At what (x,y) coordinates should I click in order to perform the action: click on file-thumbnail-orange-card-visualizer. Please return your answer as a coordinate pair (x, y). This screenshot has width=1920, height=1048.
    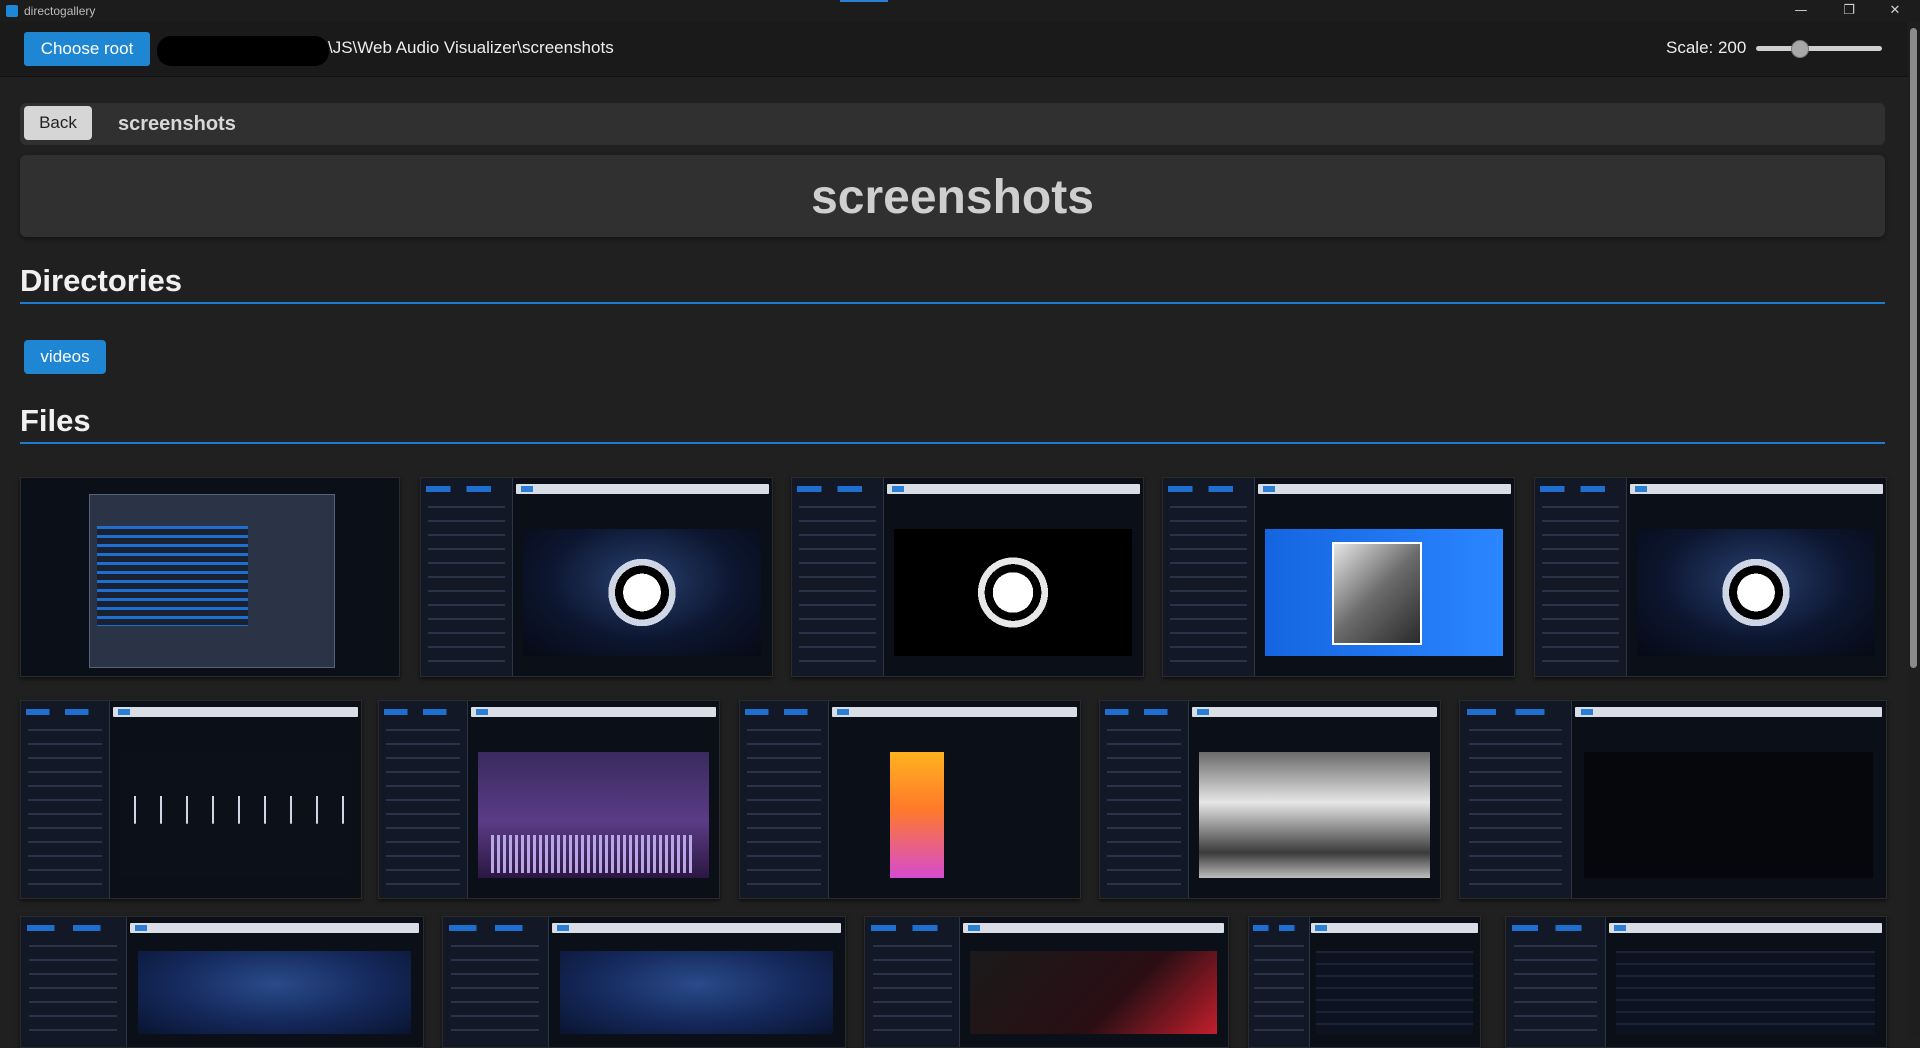
    Looking at the image, I should click on (910, 799).